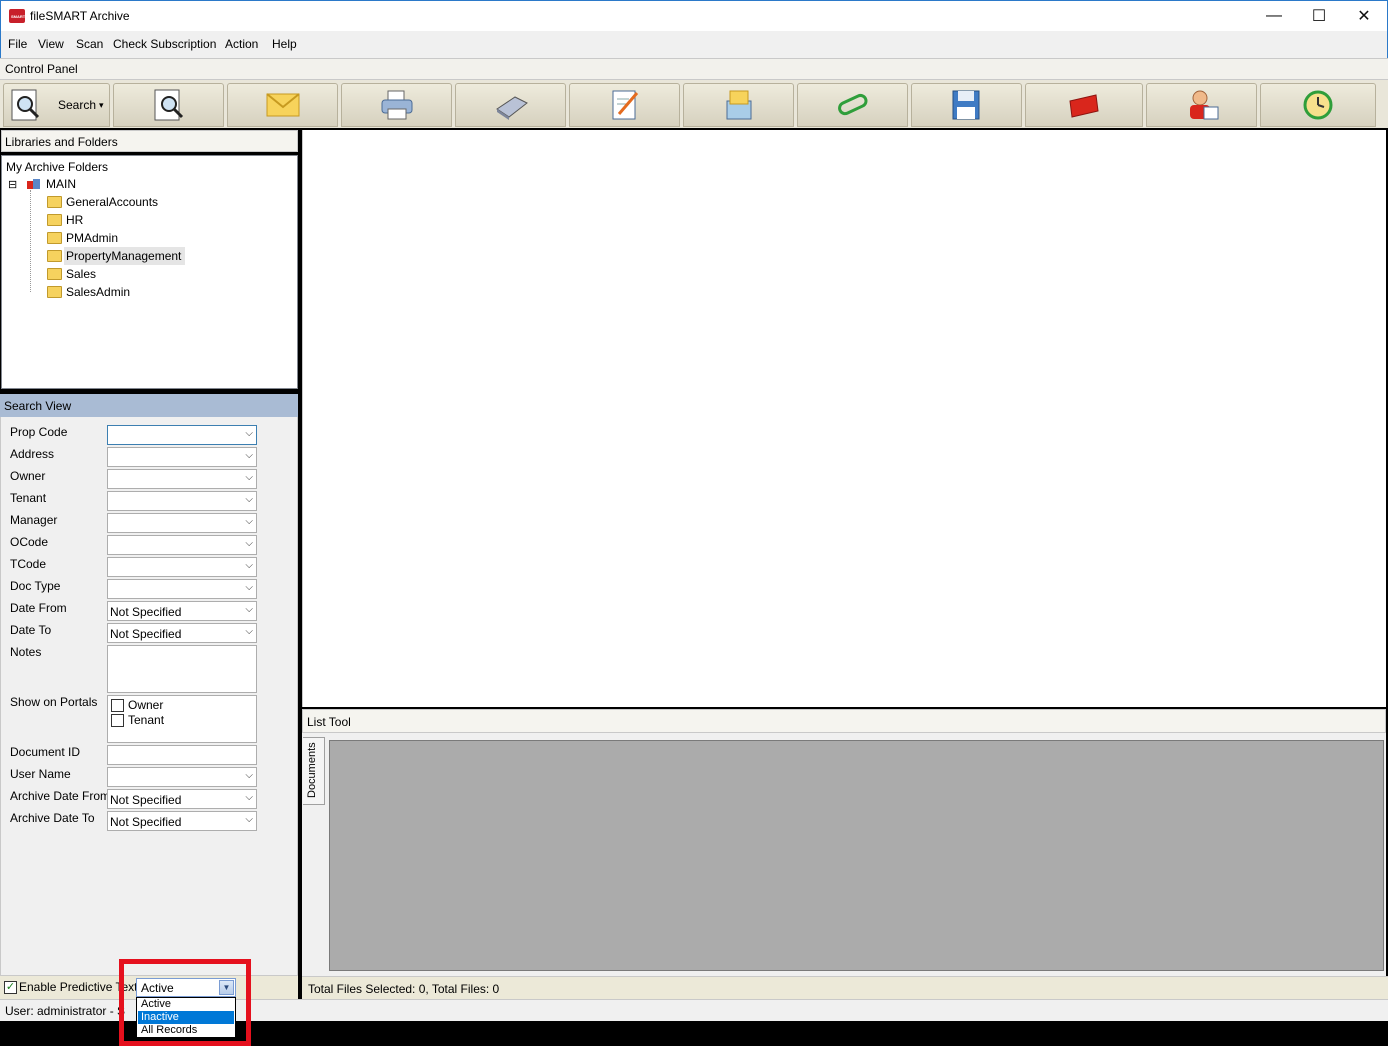 This screenshot has height=1046, width=1388. I want to click on mailbox-icon, so click(739, 105).